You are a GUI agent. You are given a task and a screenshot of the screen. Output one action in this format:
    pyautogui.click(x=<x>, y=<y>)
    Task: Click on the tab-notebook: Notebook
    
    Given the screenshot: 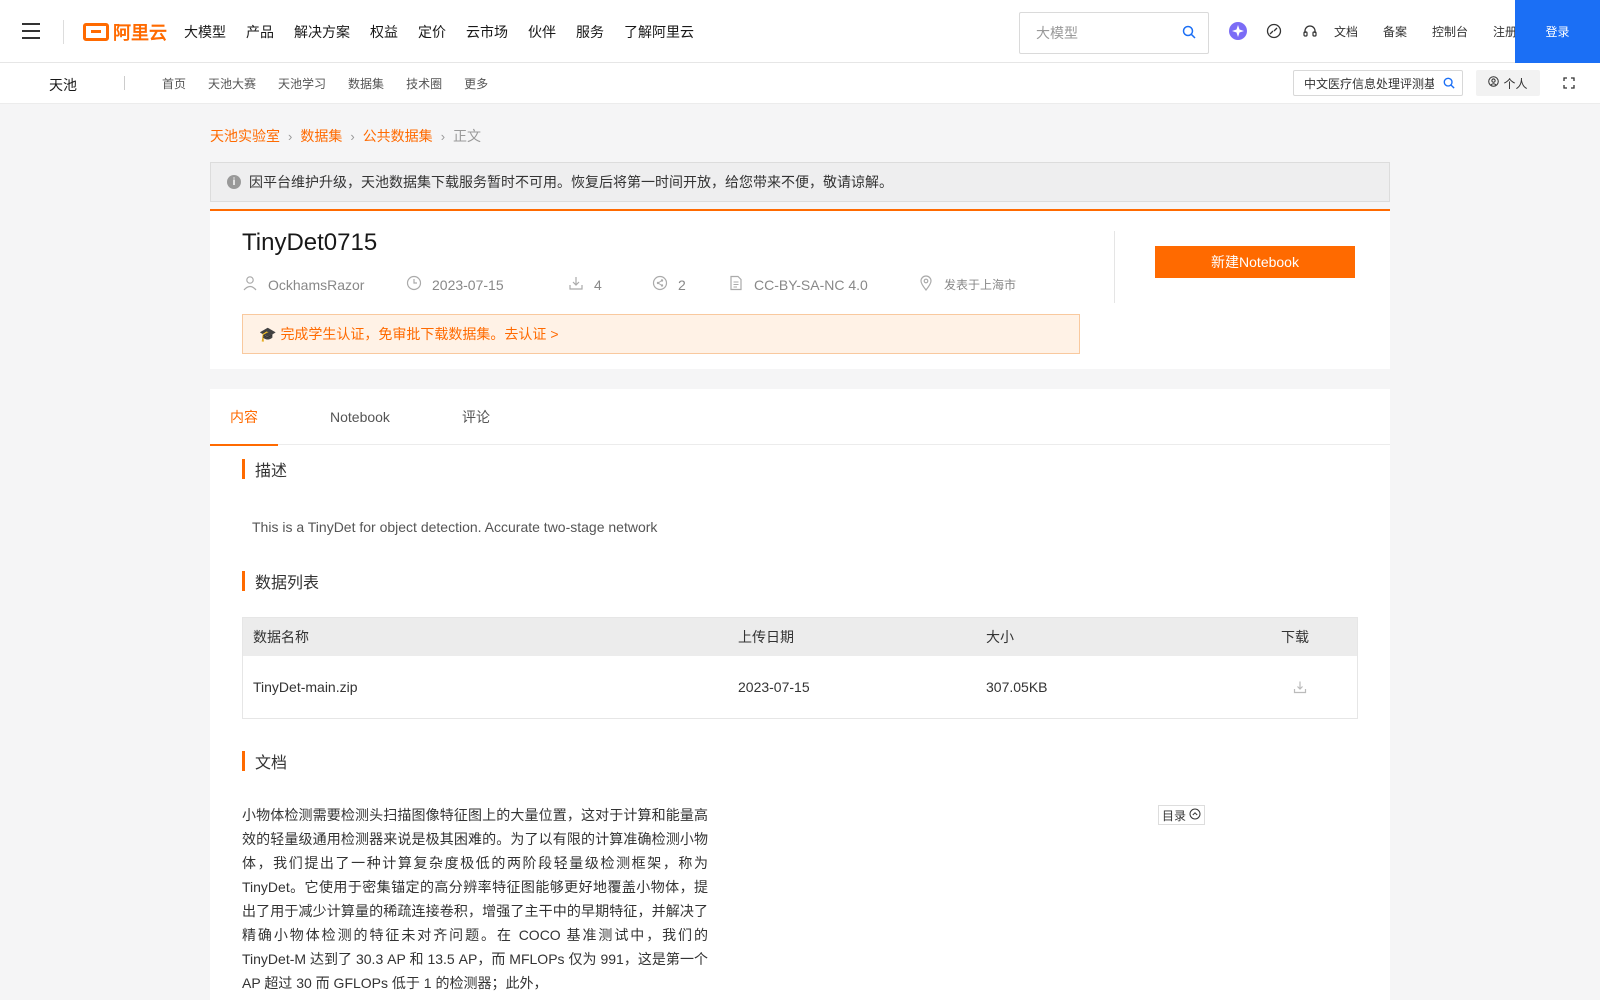 What is the action you would take?
    pyautogui.click(x=360, y=417)
    